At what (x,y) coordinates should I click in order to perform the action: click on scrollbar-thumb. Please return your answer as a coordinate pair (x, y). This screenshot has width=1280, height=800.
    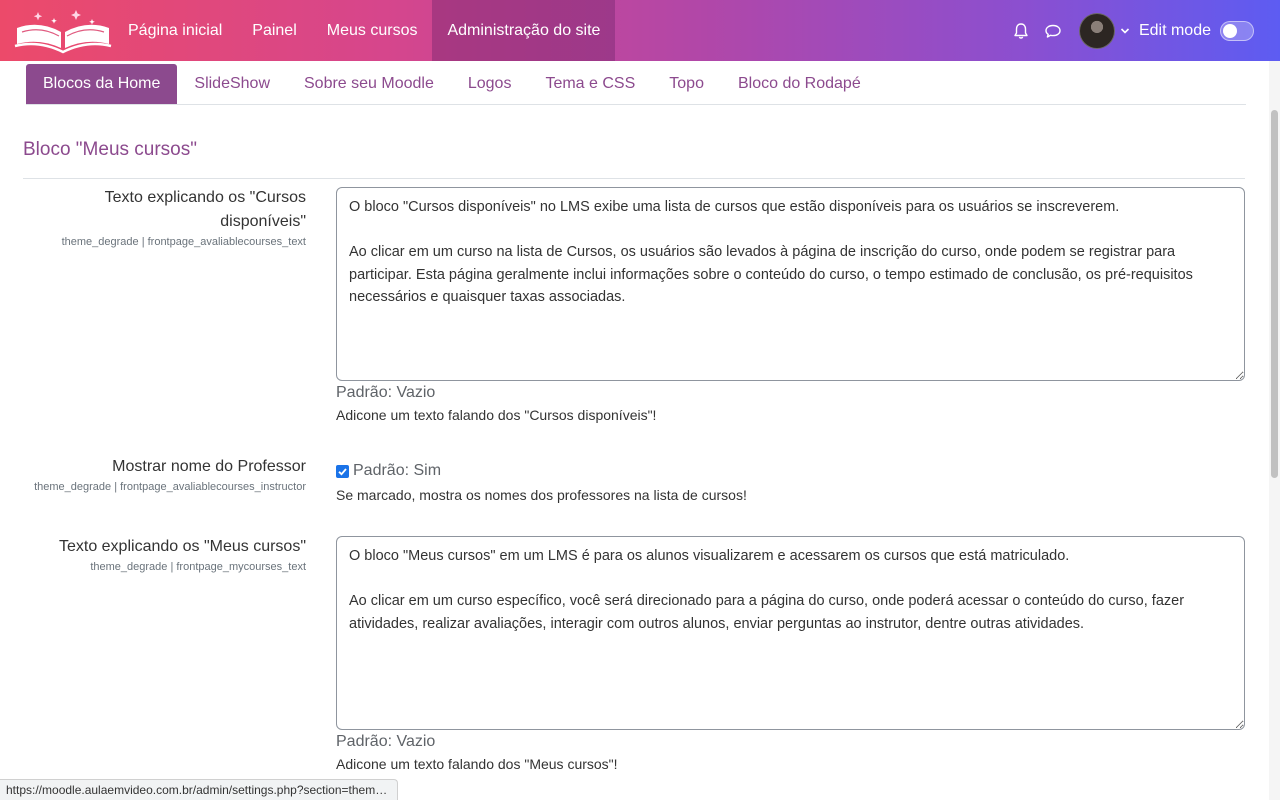
    Looking at the image, I should click on (1274, 294).